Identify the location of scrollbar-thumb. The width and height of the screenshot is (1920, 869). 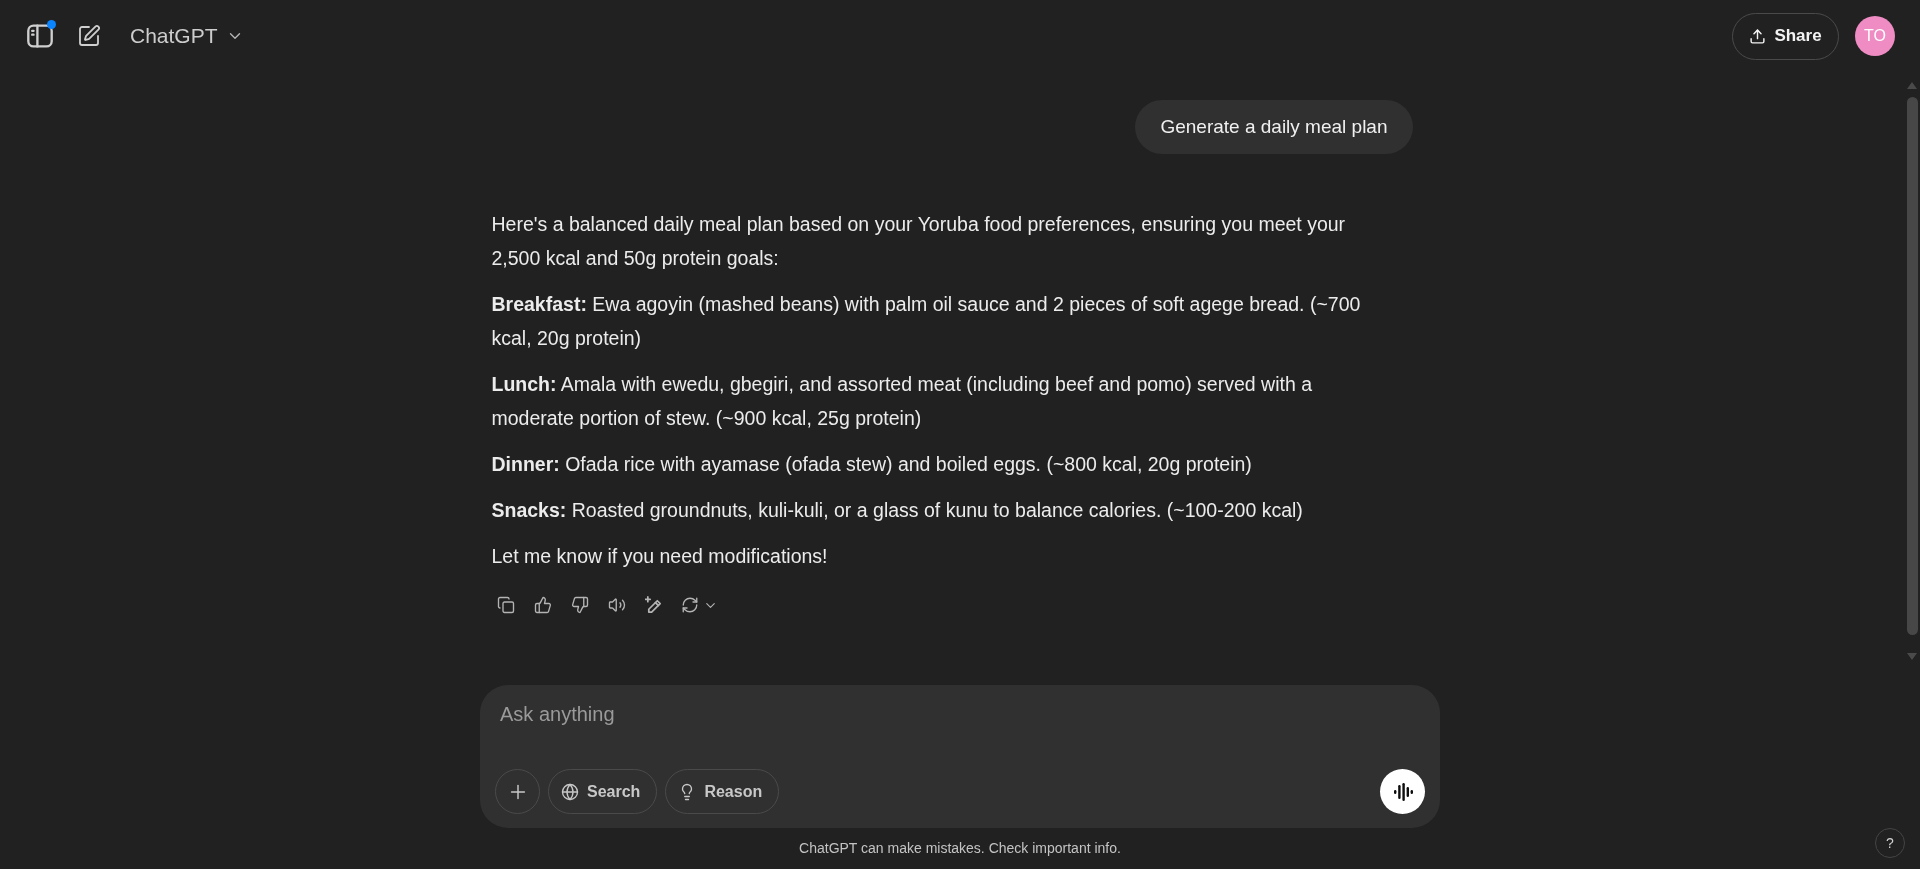
(1912, 366).